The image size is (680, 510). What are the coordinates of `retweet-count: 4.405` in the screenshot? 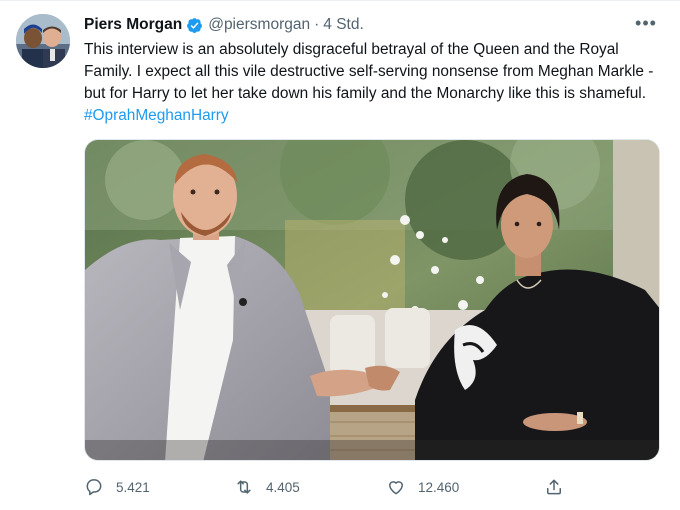 It's located at (283, 487).